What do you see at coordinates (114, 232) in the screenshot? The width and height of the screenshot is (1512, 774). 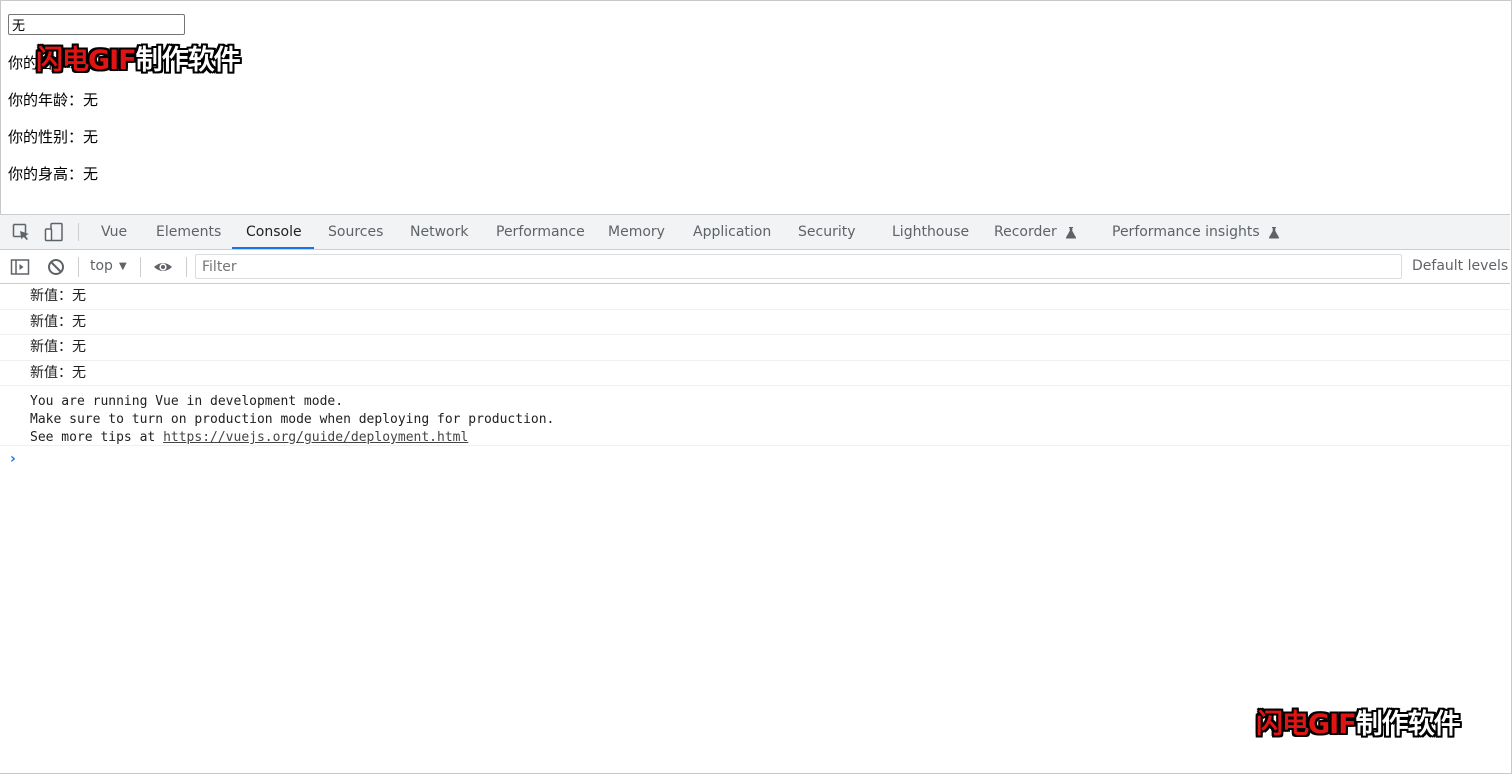 I see `tab-vue: Vue` at bounding box center [114, 232].